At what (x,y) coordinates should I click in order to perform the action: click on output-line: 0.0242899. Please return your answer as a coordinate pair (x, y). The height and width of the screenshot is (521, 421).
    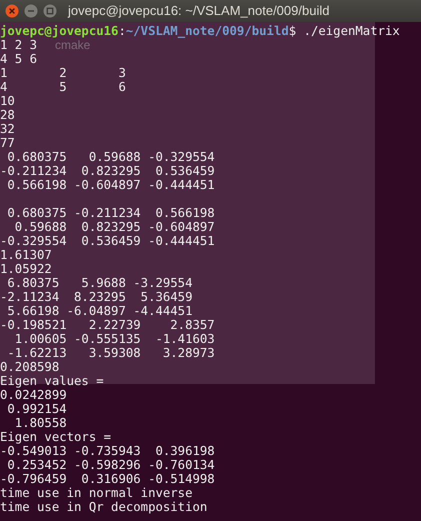
    Looking at the image, I should click on (33, 395).